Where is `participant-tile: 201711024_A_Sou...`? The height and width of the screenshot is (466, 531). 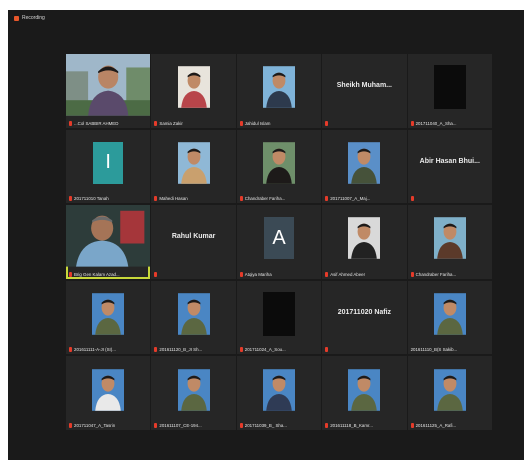
participant-tile: 201711024_A_Sou... is located at coordinates (279, 317).